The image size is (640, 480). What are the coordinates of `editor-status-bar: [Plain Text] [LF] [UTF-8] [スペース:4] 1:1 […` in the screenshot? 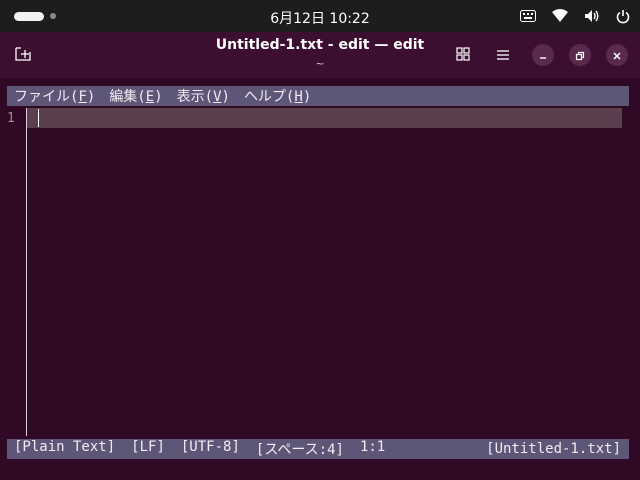 It's located at (318, 449).